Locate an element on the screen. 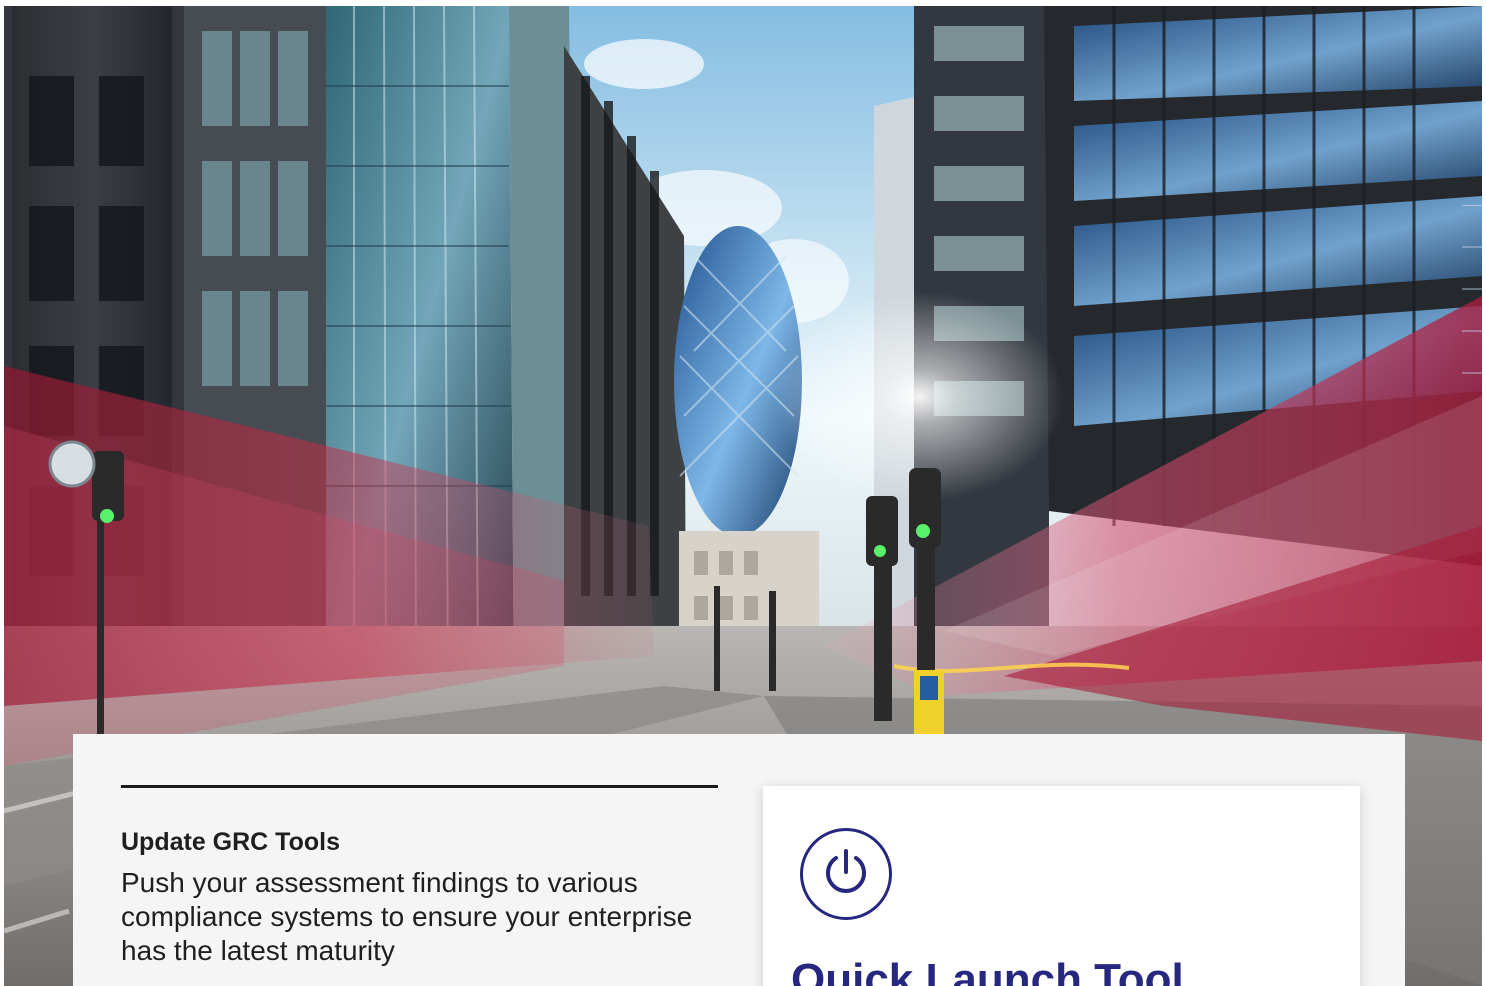 This screenshot has width=1486, height=986. power-button is located at coordinates (846, 874).